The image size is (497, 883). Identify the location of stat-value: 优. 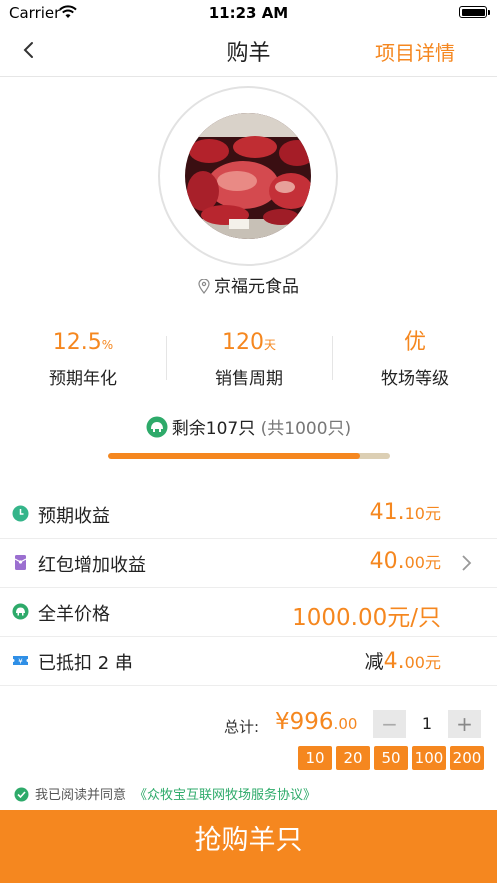
(414, 342).